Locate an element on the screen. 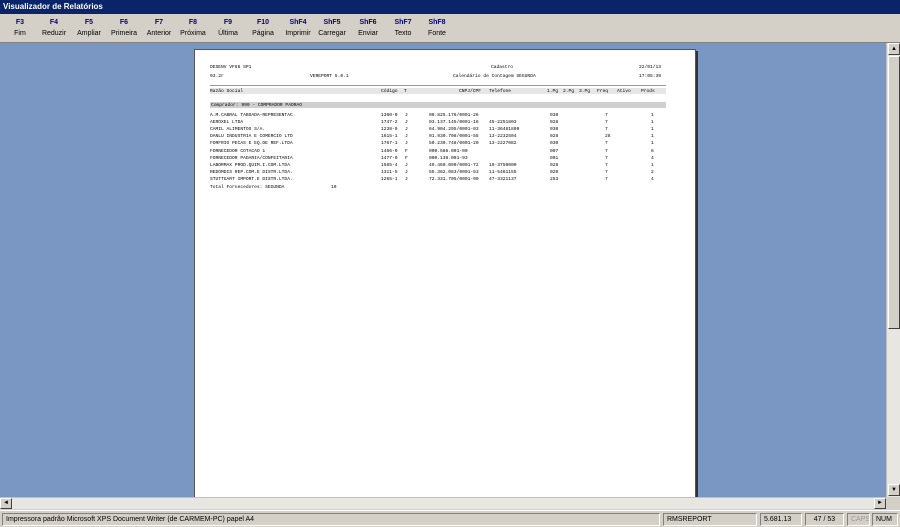  row-code: 1238-9 is located at coordinates (389, 130).